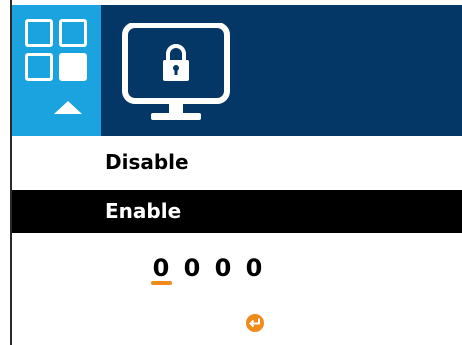 The image size is (462, 345). What do you see at coordinates (237, 162) in the screenshot?
I see `option-disable: Disable` at bounding box center [237, 162].